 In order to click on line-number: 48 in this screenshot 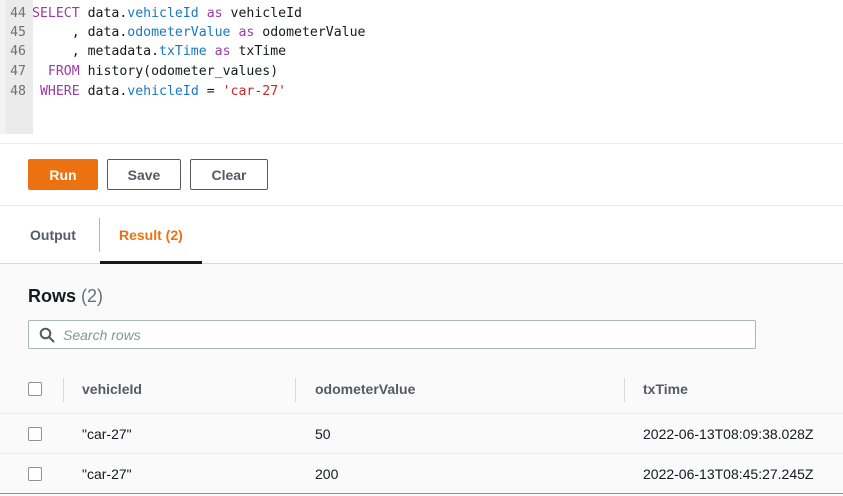, I will do `click(18, 91)`.